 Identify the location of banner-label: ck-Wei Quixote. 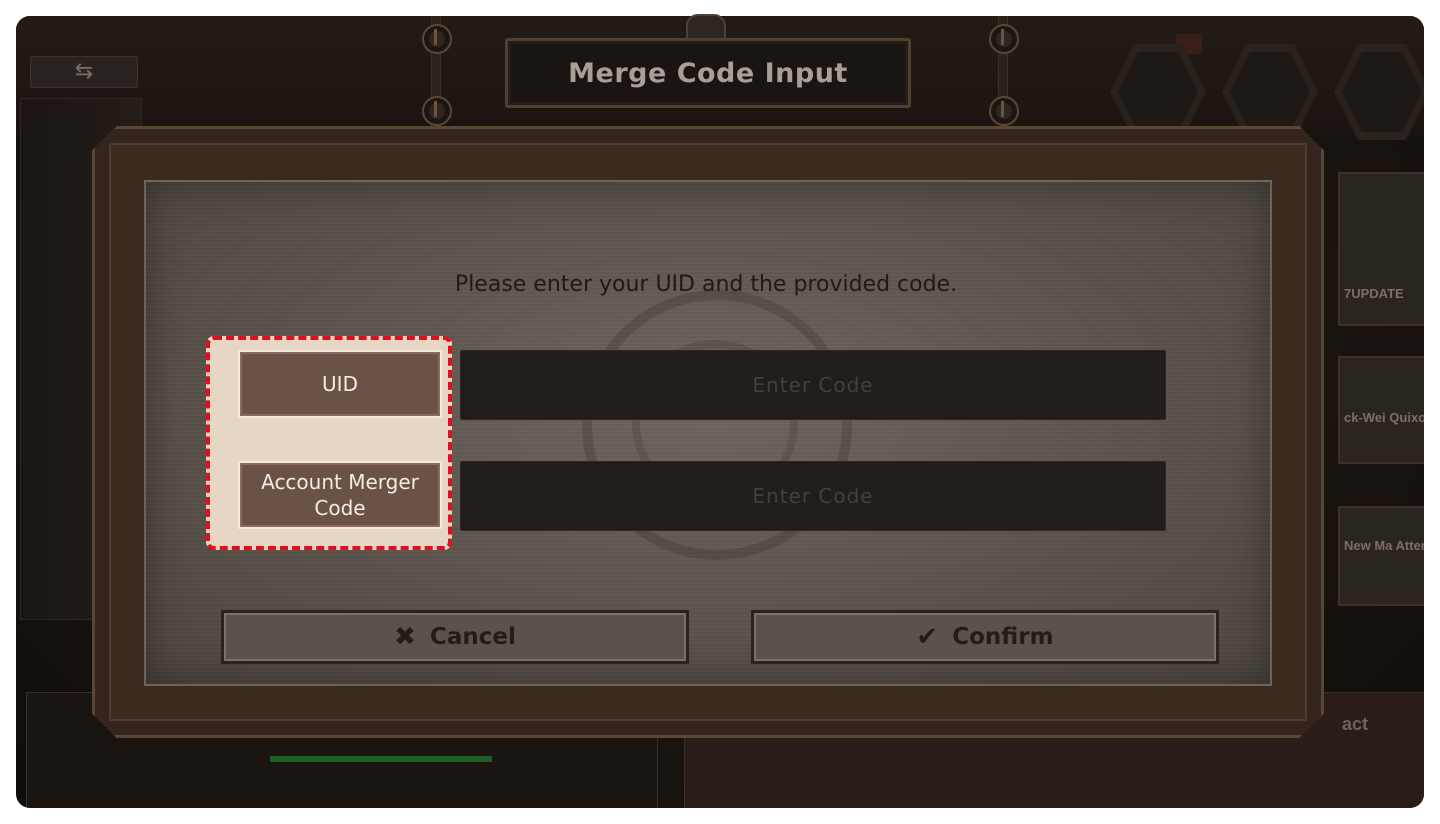
(1384, 417).